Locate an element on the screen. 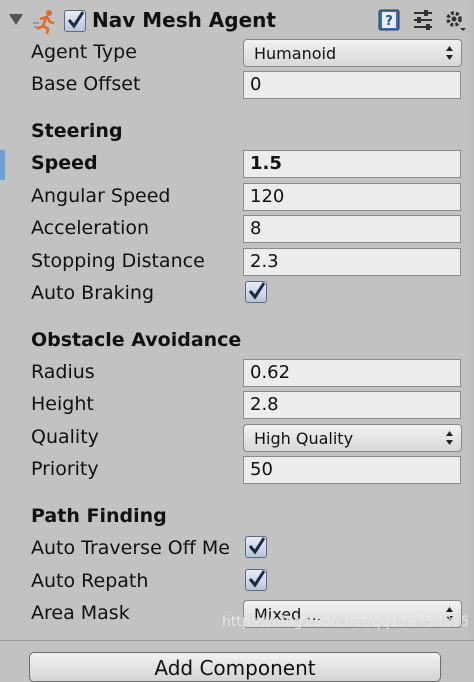 This screenshot has width=474, height=682. acceleration-row: Acceleration 8 is located at coordinates (237, 229).